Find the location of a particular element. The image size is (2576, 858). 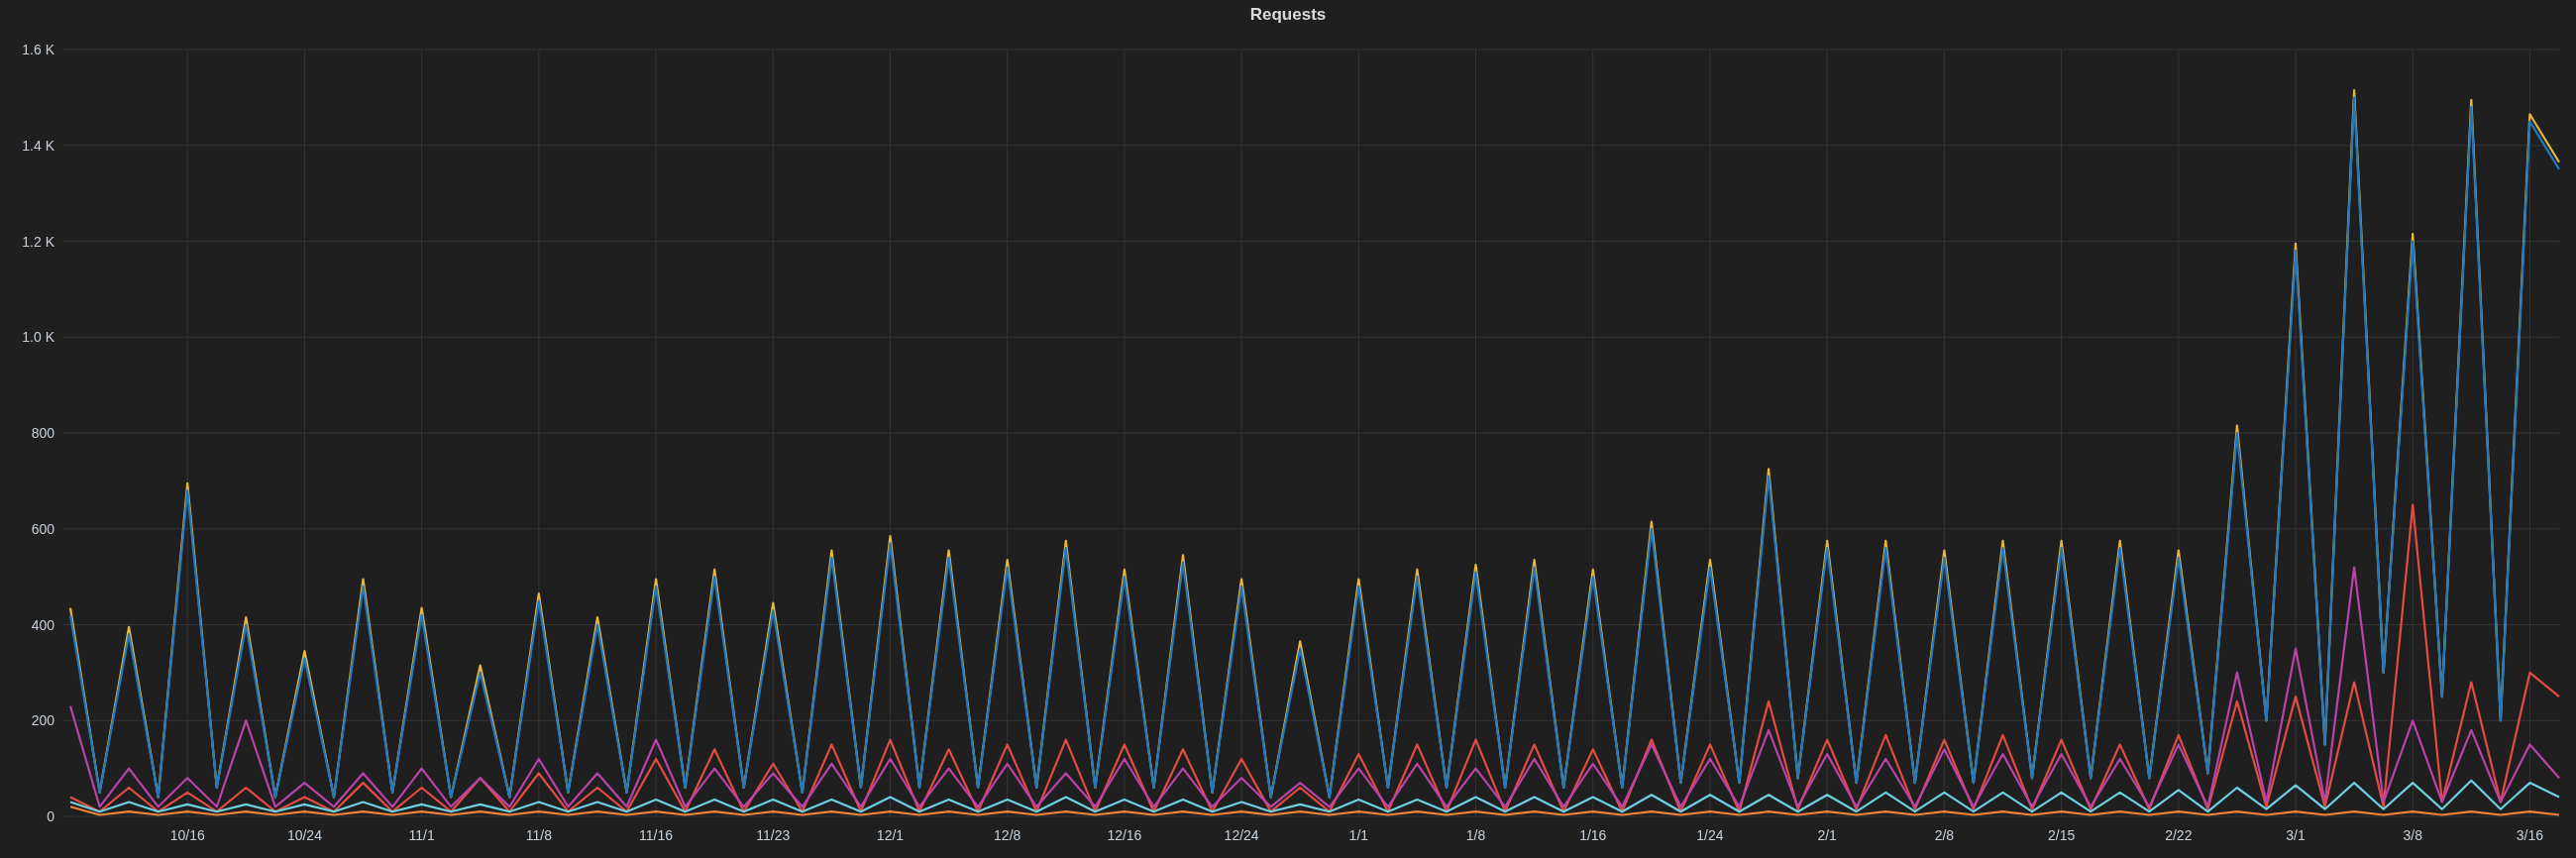

x-axis-label: 3/16 is located at coordinates (2530, 835).